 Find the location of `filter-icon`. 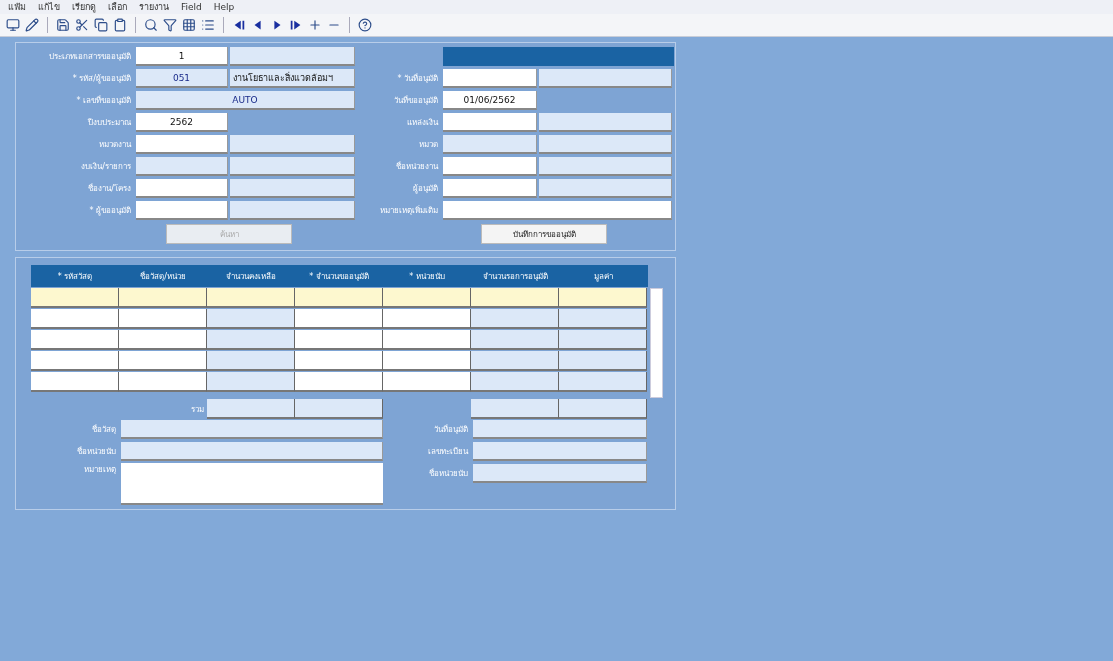

filter-icon is located at coordinates (170, 25).